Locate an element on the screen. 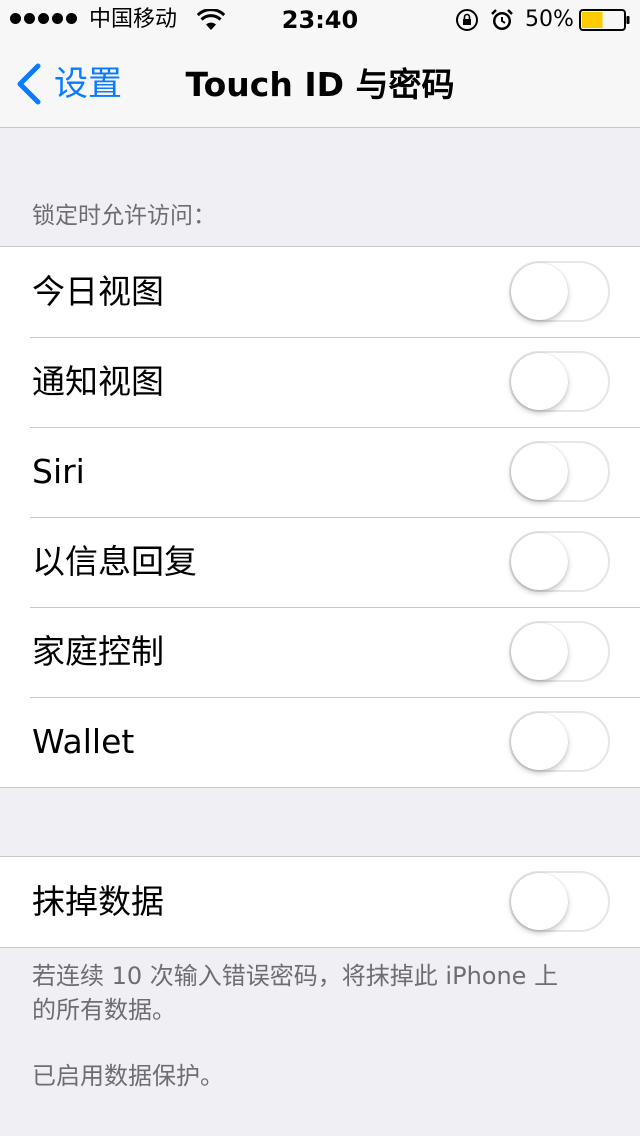 The height and width of the screenshot is (1136, 640). reply-with-message-toggle is located at coordinates (559, 561).